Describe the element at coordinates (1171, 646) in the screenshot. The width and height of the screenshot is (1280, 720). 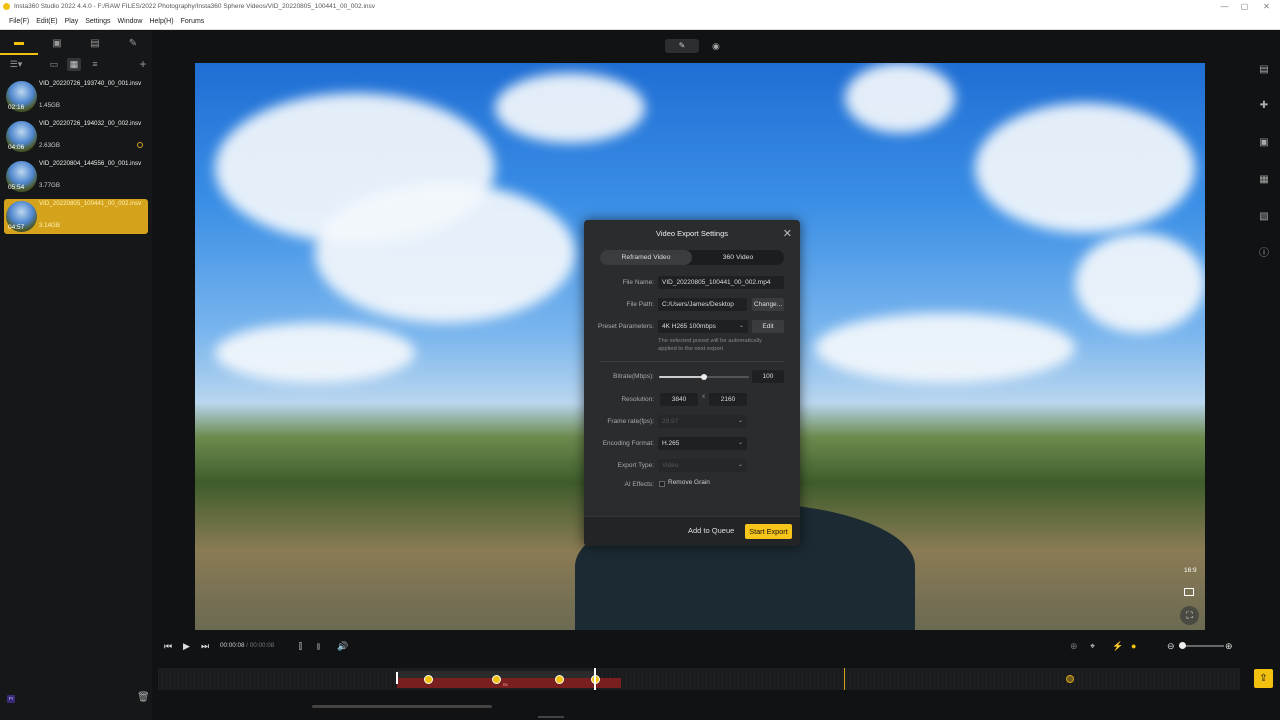
I see `zoom-out-icon: ⊖` at that location.